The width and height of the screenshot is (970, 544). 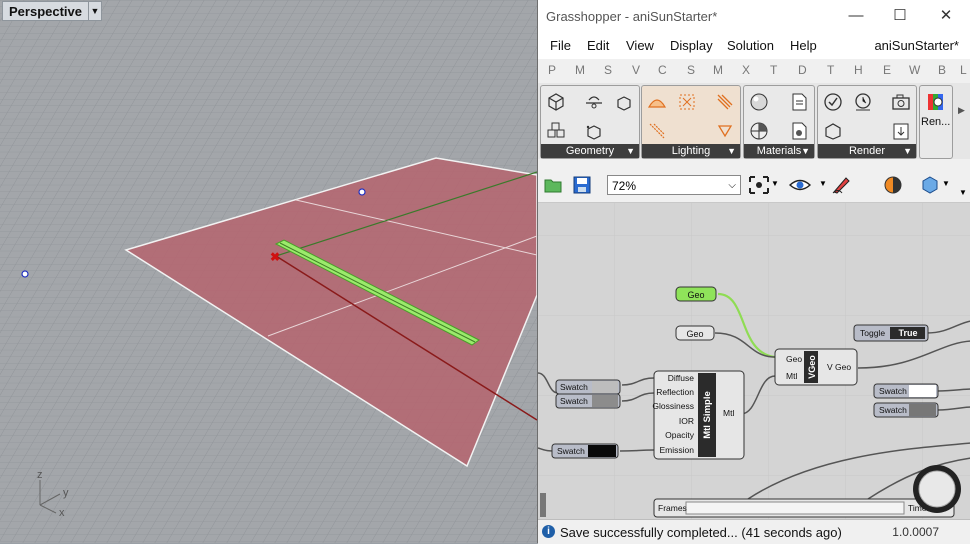 What do you see at coordinates (961, 110) in the screenshot?
I see `ribbon-scroll-icon: ▶` at bounding box center [961, 110].